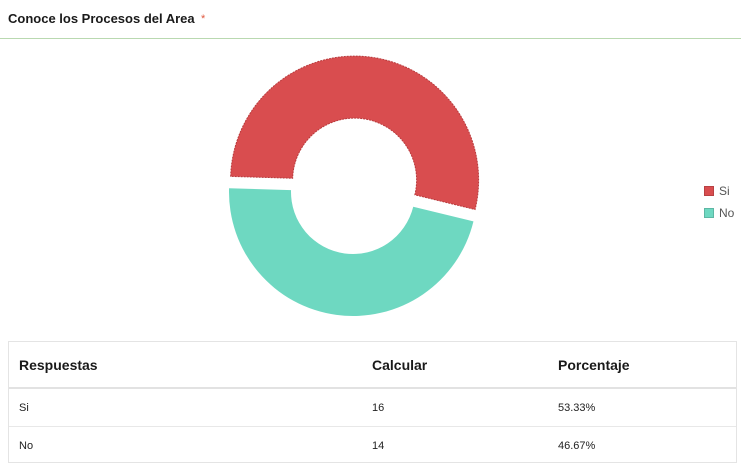 The height and width of the screenshot is (467, 741). Describe the element at coordinates (455, 407) in the screenshot. I see `cell-calcular: 16` at that location.